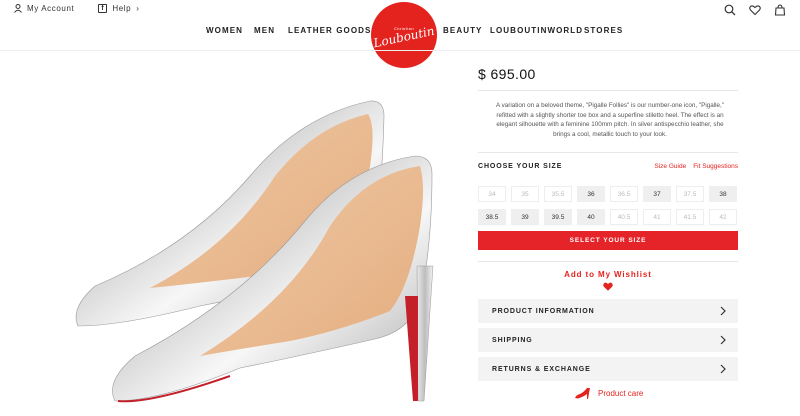 The height and width of the screenshot is (416, 800). What do you see at coordinates (558, 217) in the screenshot?
I see `size-option-39-5: 39.5` at bounding box center [558, 217].